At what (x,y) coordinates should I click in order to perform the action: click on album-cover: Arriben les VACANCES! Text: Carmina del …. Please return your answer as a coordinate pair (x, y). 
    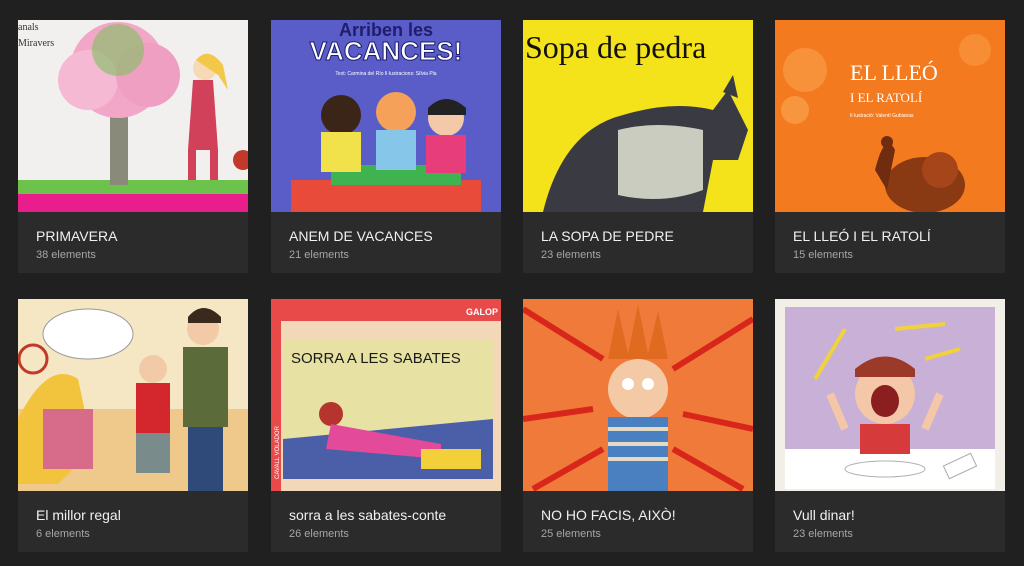
    Looking at the image, I should click on (386, 116).